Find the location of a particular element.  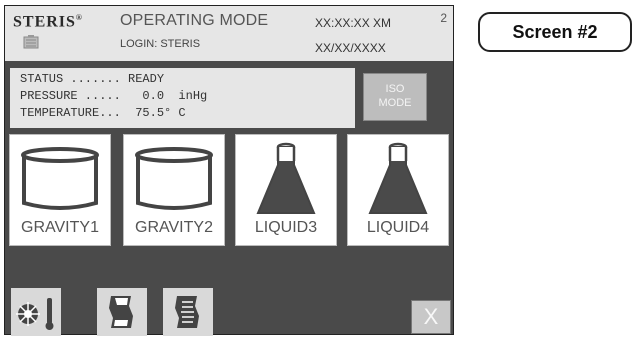

printout-lines-button is located at coordinates (188, 312).